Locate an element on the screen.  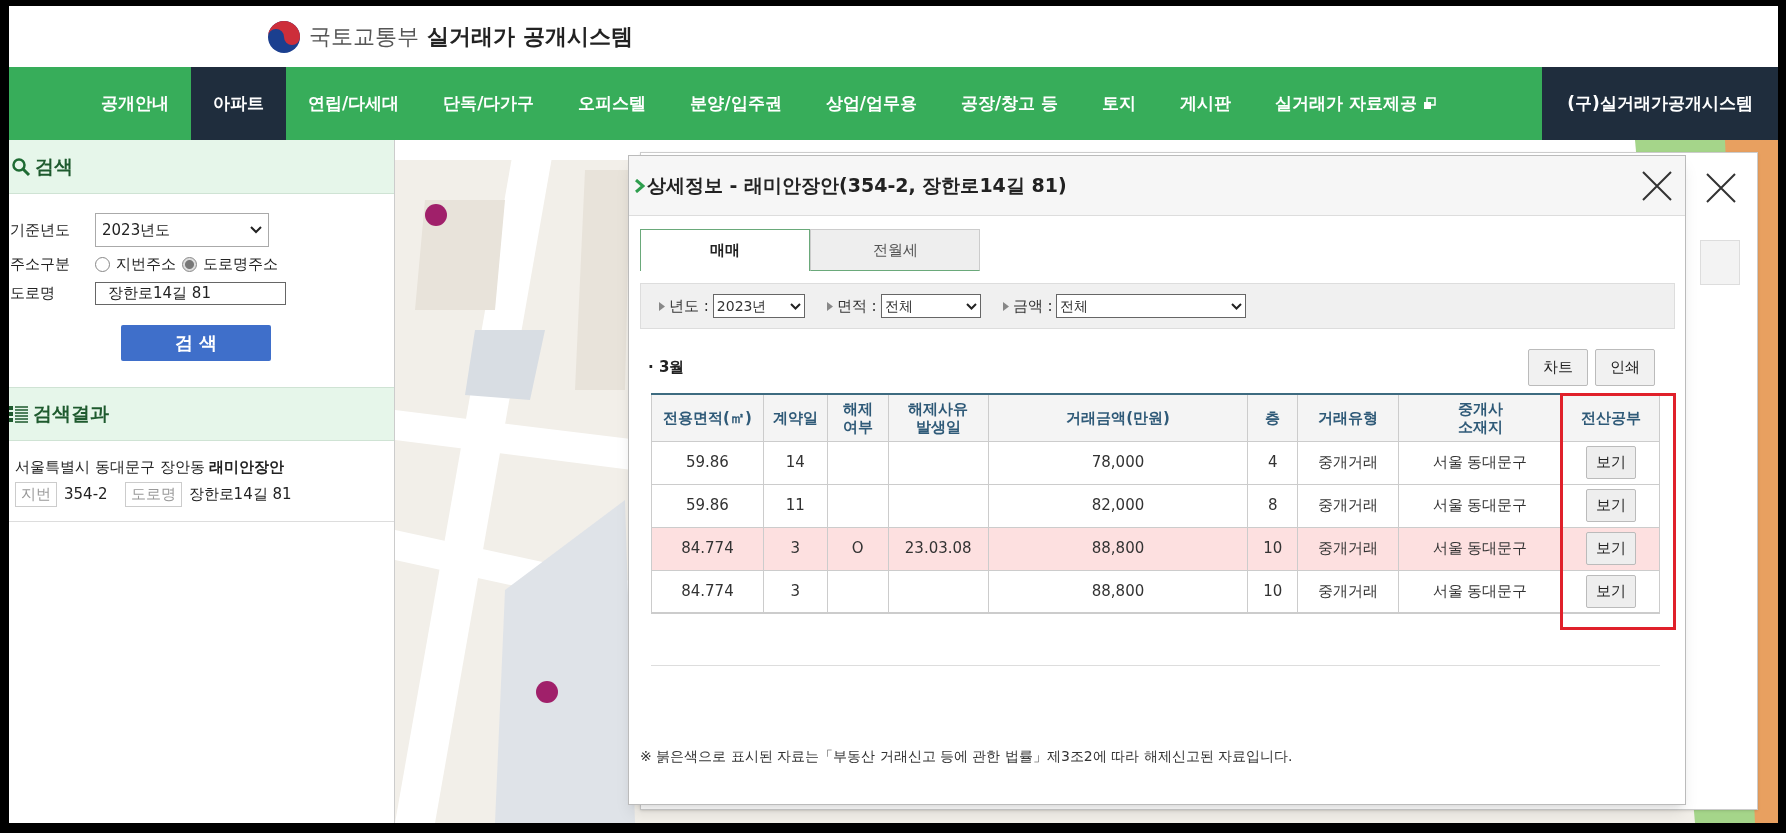
column-header: 전산공부 is located at coordinates (1610, 417).